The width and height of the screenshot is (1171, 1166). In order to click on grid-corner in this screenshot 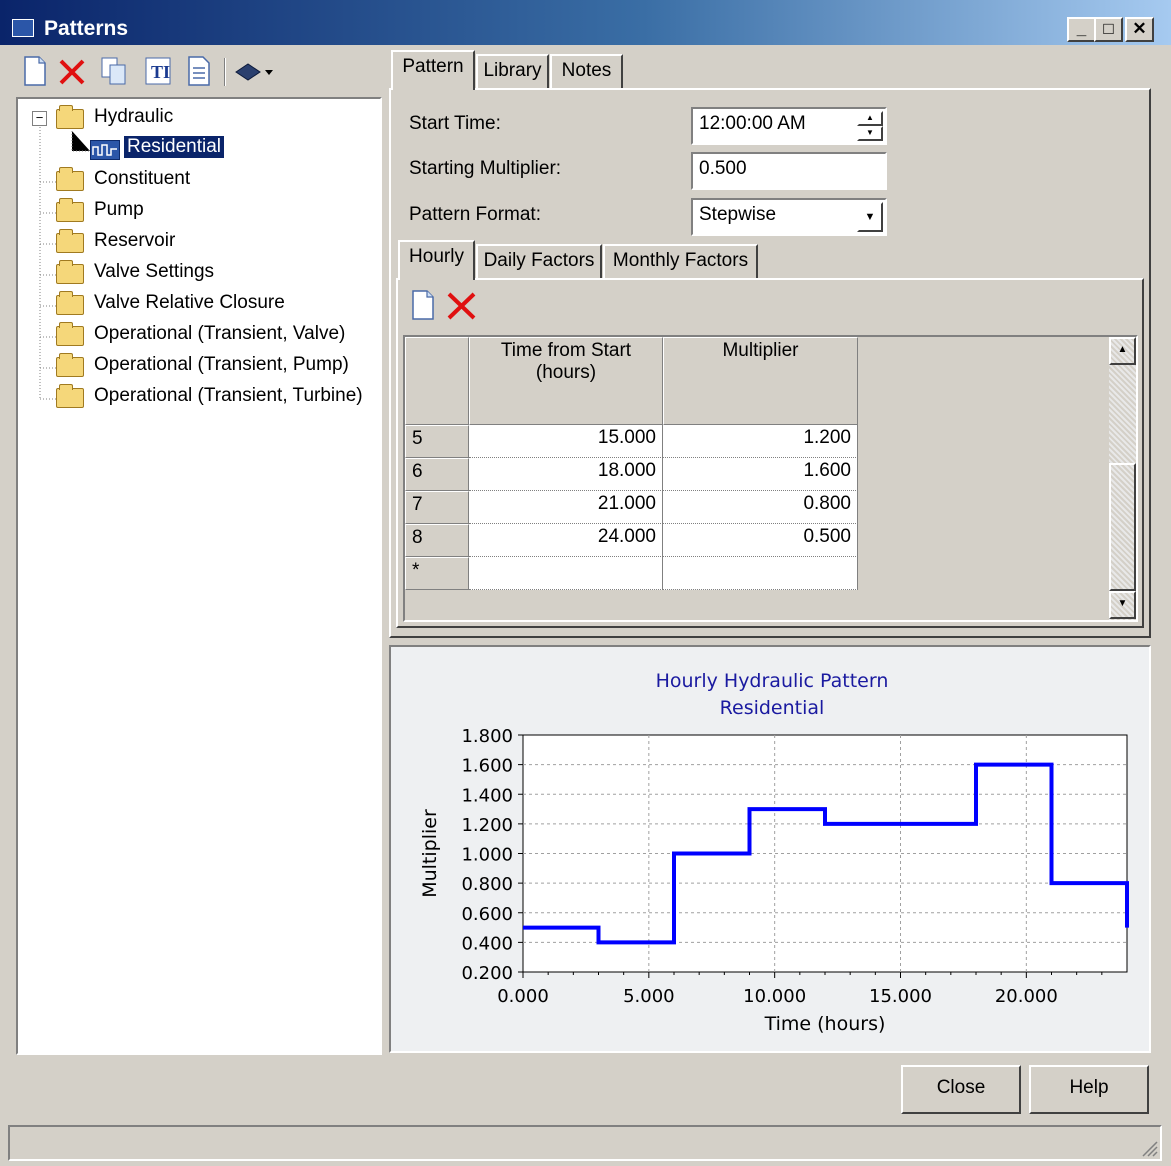, I will do `click(437, 381)`.